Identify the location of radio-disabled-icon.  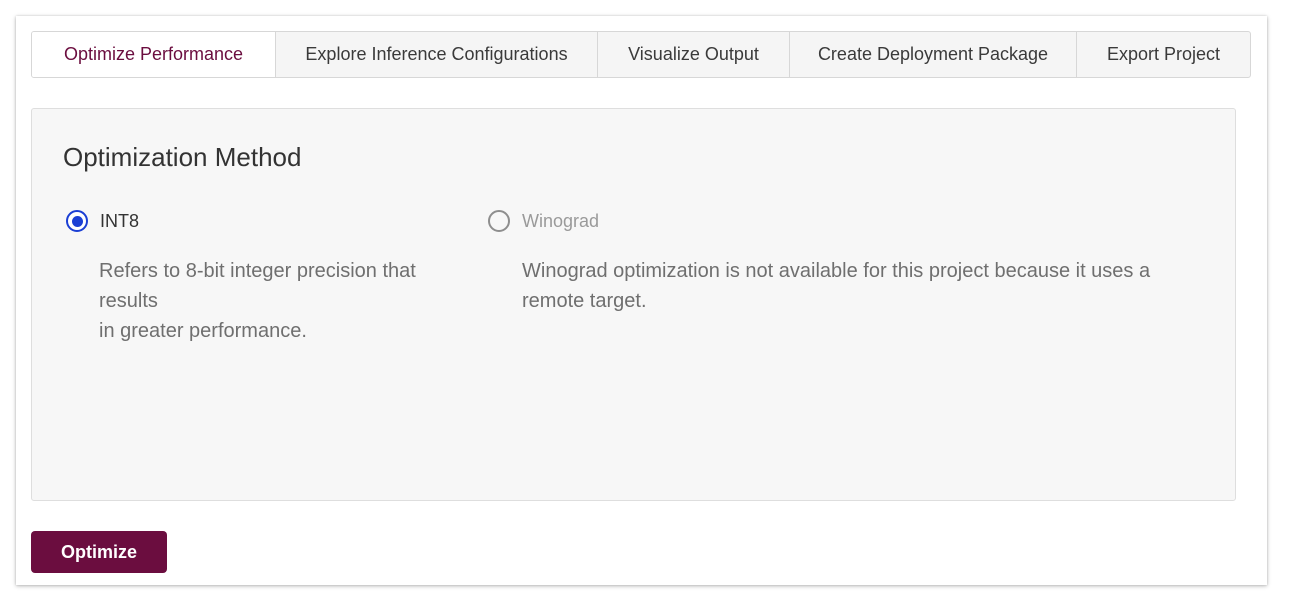
(499, 221).